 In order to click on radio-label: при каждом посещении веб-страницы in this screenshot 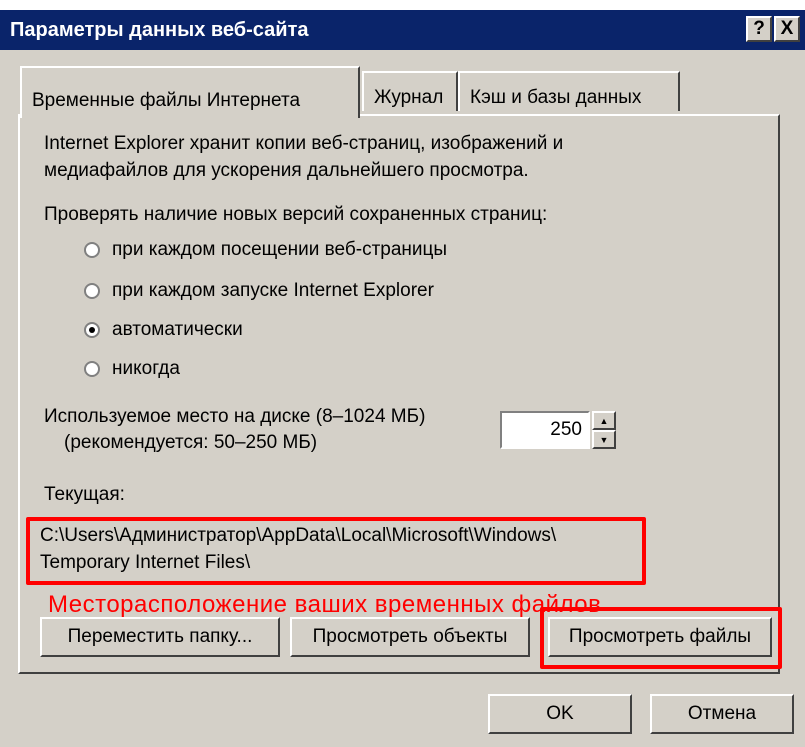, I will do `click(280, 249)`.